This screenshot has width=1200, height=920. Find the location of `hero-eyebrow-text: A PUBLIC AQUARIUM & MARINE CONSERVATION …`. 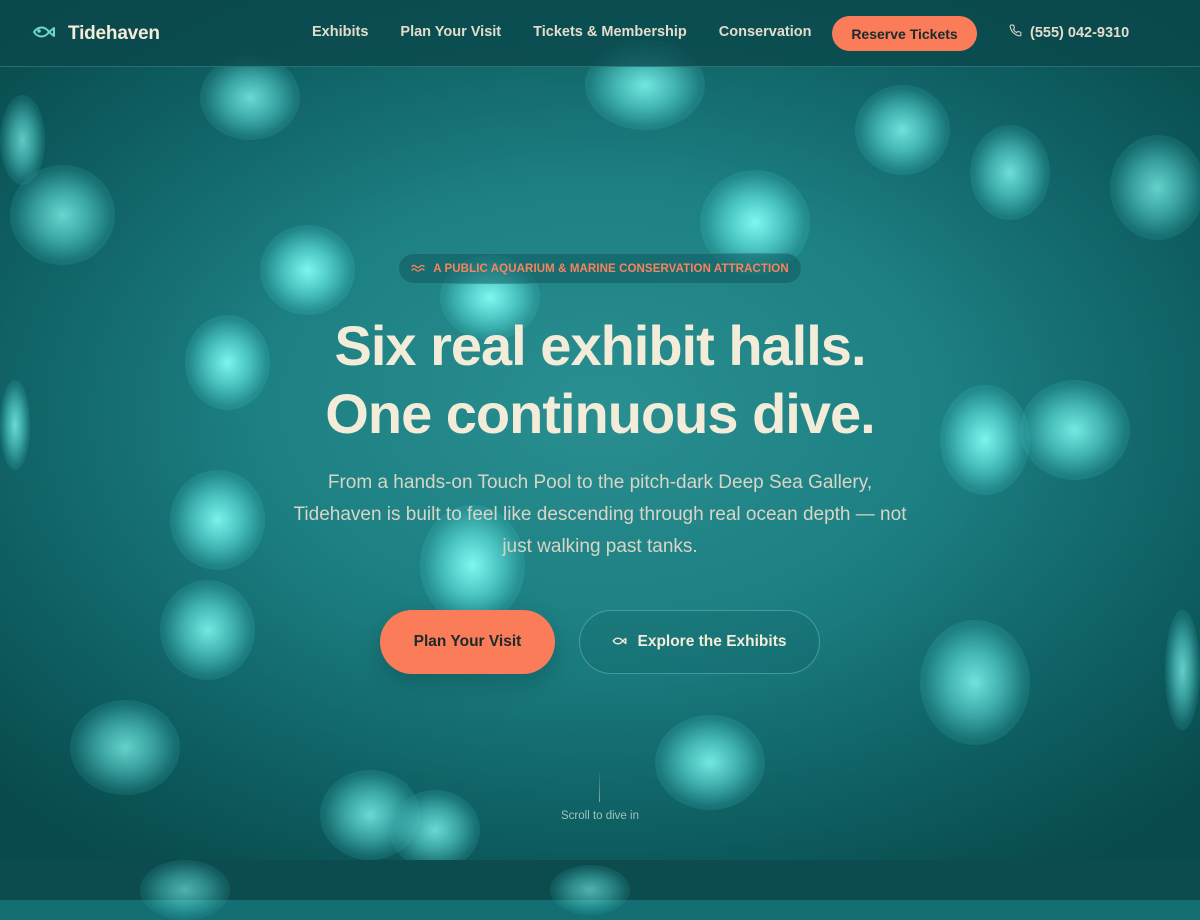

hero-eyebrow-text: A PUBLIC AQUARIUM & MARINE CONSERVATION … is located at coordinates (611, 268).